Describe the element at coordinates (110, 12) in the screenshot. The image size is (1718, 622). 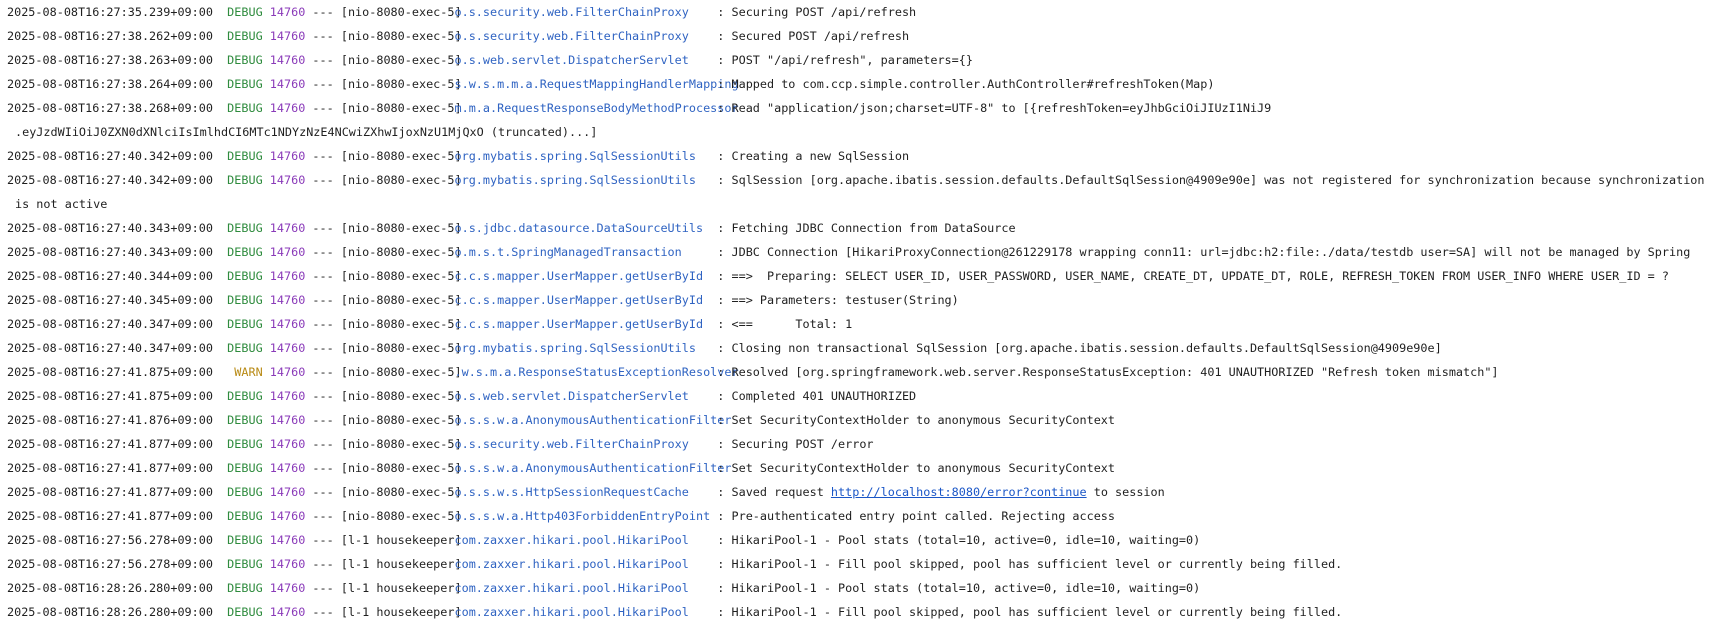
I see `log-timestamp: 2025-08-08T16:27:35.239+09:00` at that location.